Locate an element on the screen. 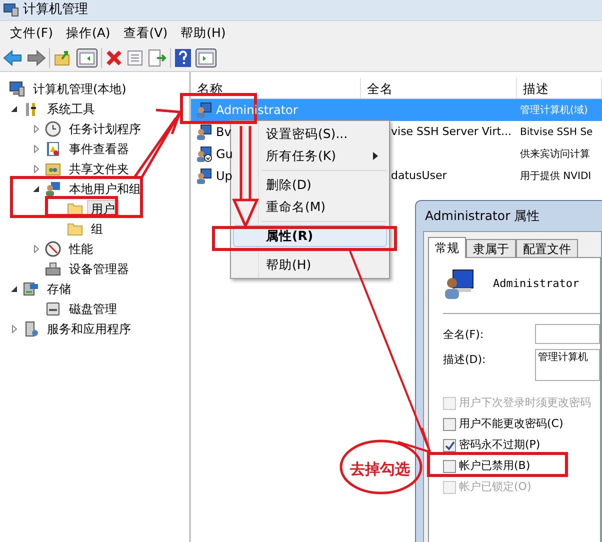 This screenshot has height=542, width=602. menu-item: 重命名(M) is located at coordinates (310, 207).